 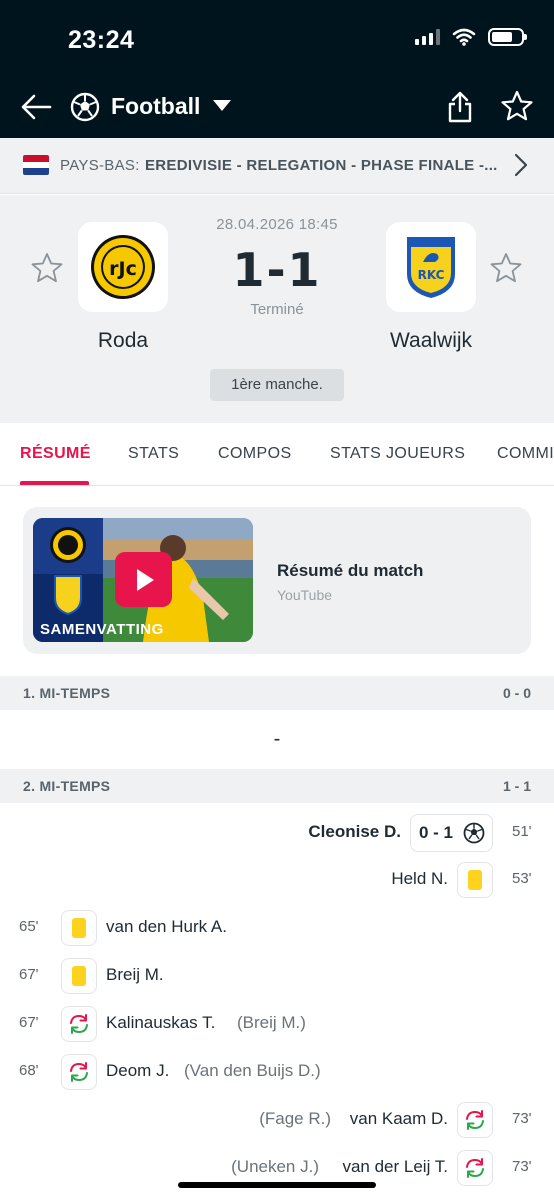 I want to click on video-thumbnail: SAMENVATTING, so click(x=143, y=580).